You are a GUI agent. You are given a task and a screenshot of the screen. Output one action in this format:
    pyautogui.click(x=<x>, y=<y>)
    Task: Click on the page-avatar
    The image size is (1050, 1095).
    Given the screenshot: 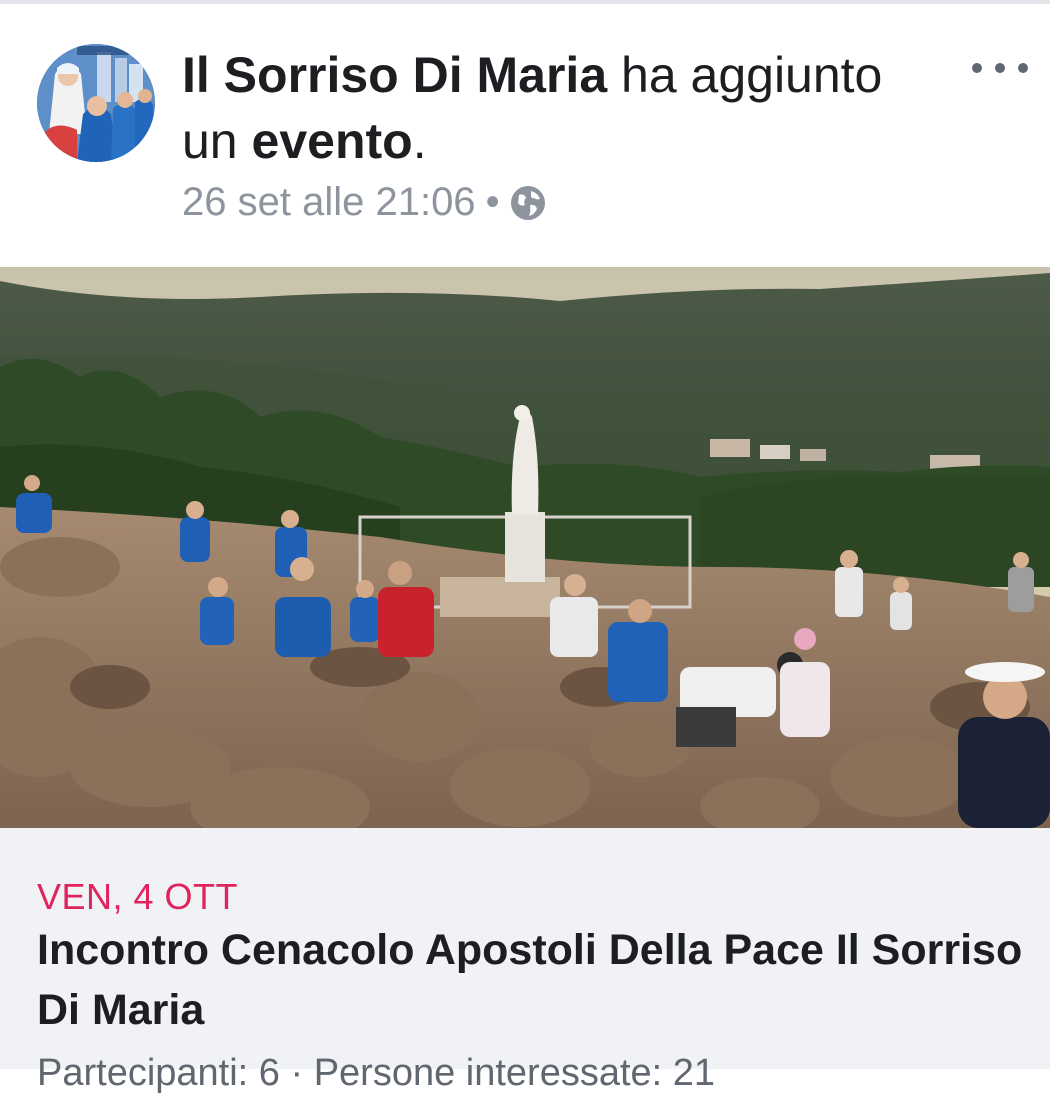 What is the action you would take?
    pyautogui.click(x=96, y=103)
    